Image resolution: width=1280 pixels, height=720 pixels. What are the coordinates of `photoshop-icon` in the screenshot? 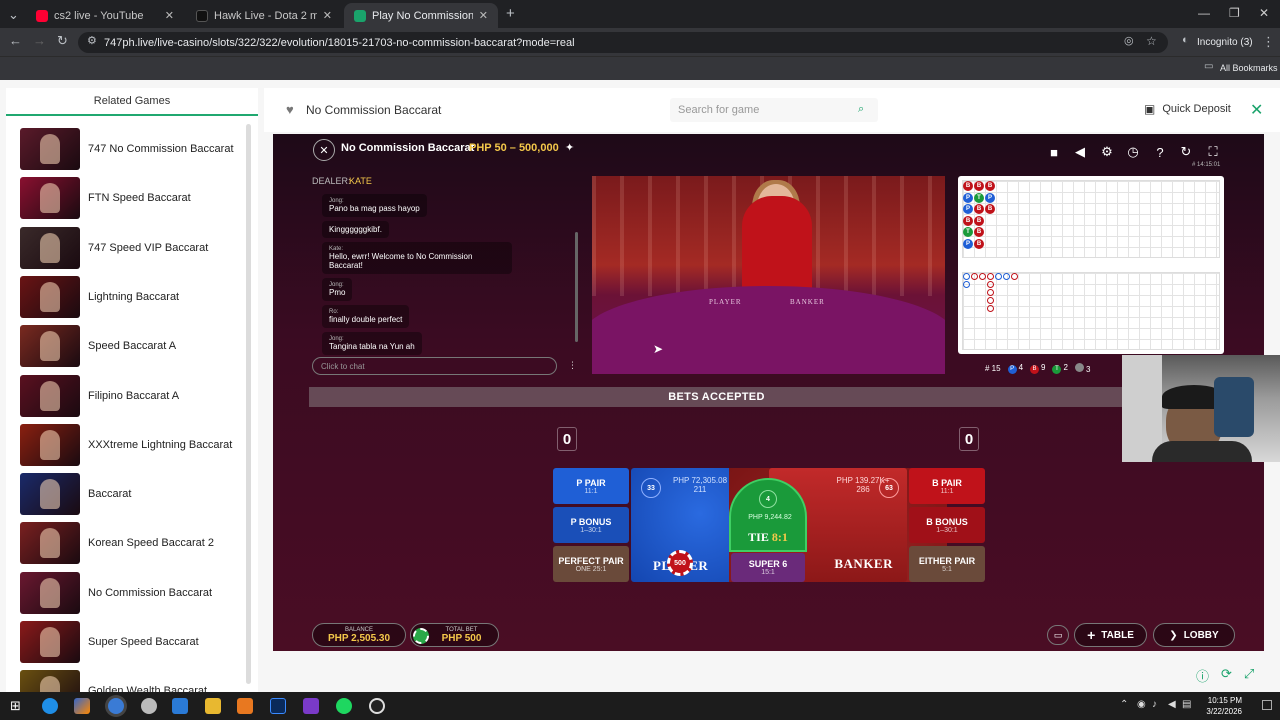 It's located at (278, 706).